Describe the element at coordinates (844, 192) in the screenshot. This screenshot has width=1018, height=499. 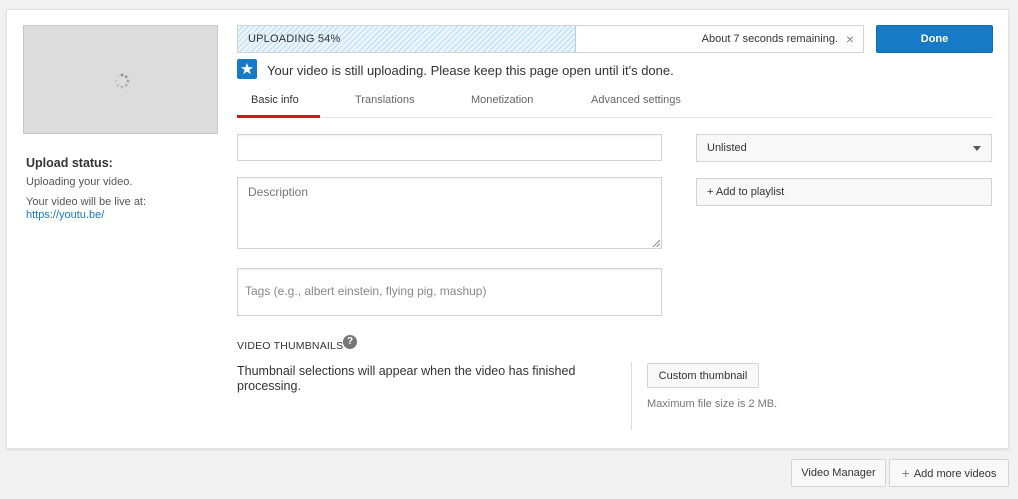
I see `add-to-playlist-button: + Add to playlist` at that location.